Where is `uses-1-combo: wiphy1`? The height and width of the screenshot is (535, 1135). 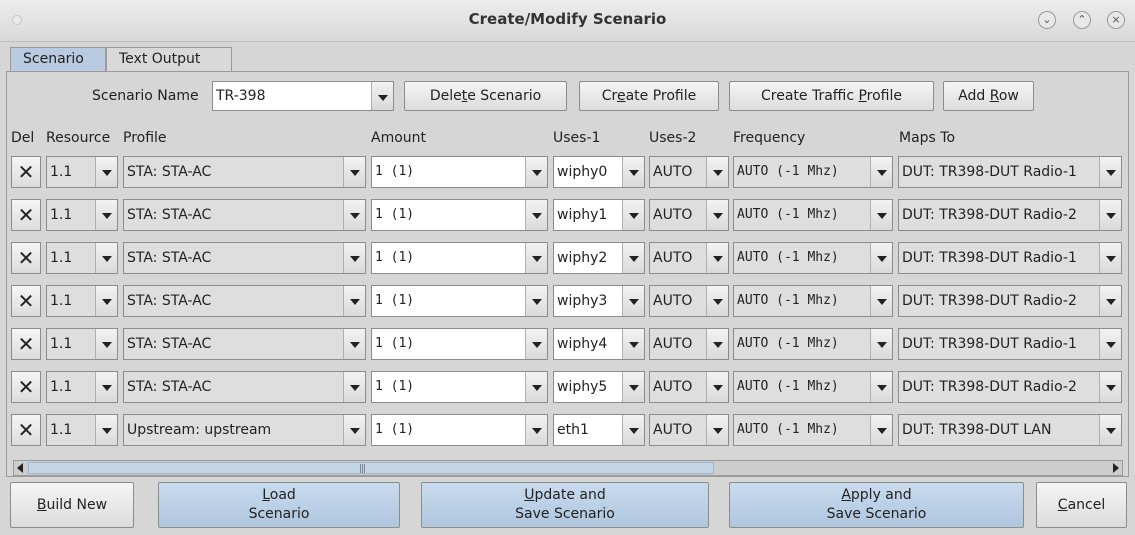
uses-1-combo: wiphy1 is located at coordinates (599, 215).